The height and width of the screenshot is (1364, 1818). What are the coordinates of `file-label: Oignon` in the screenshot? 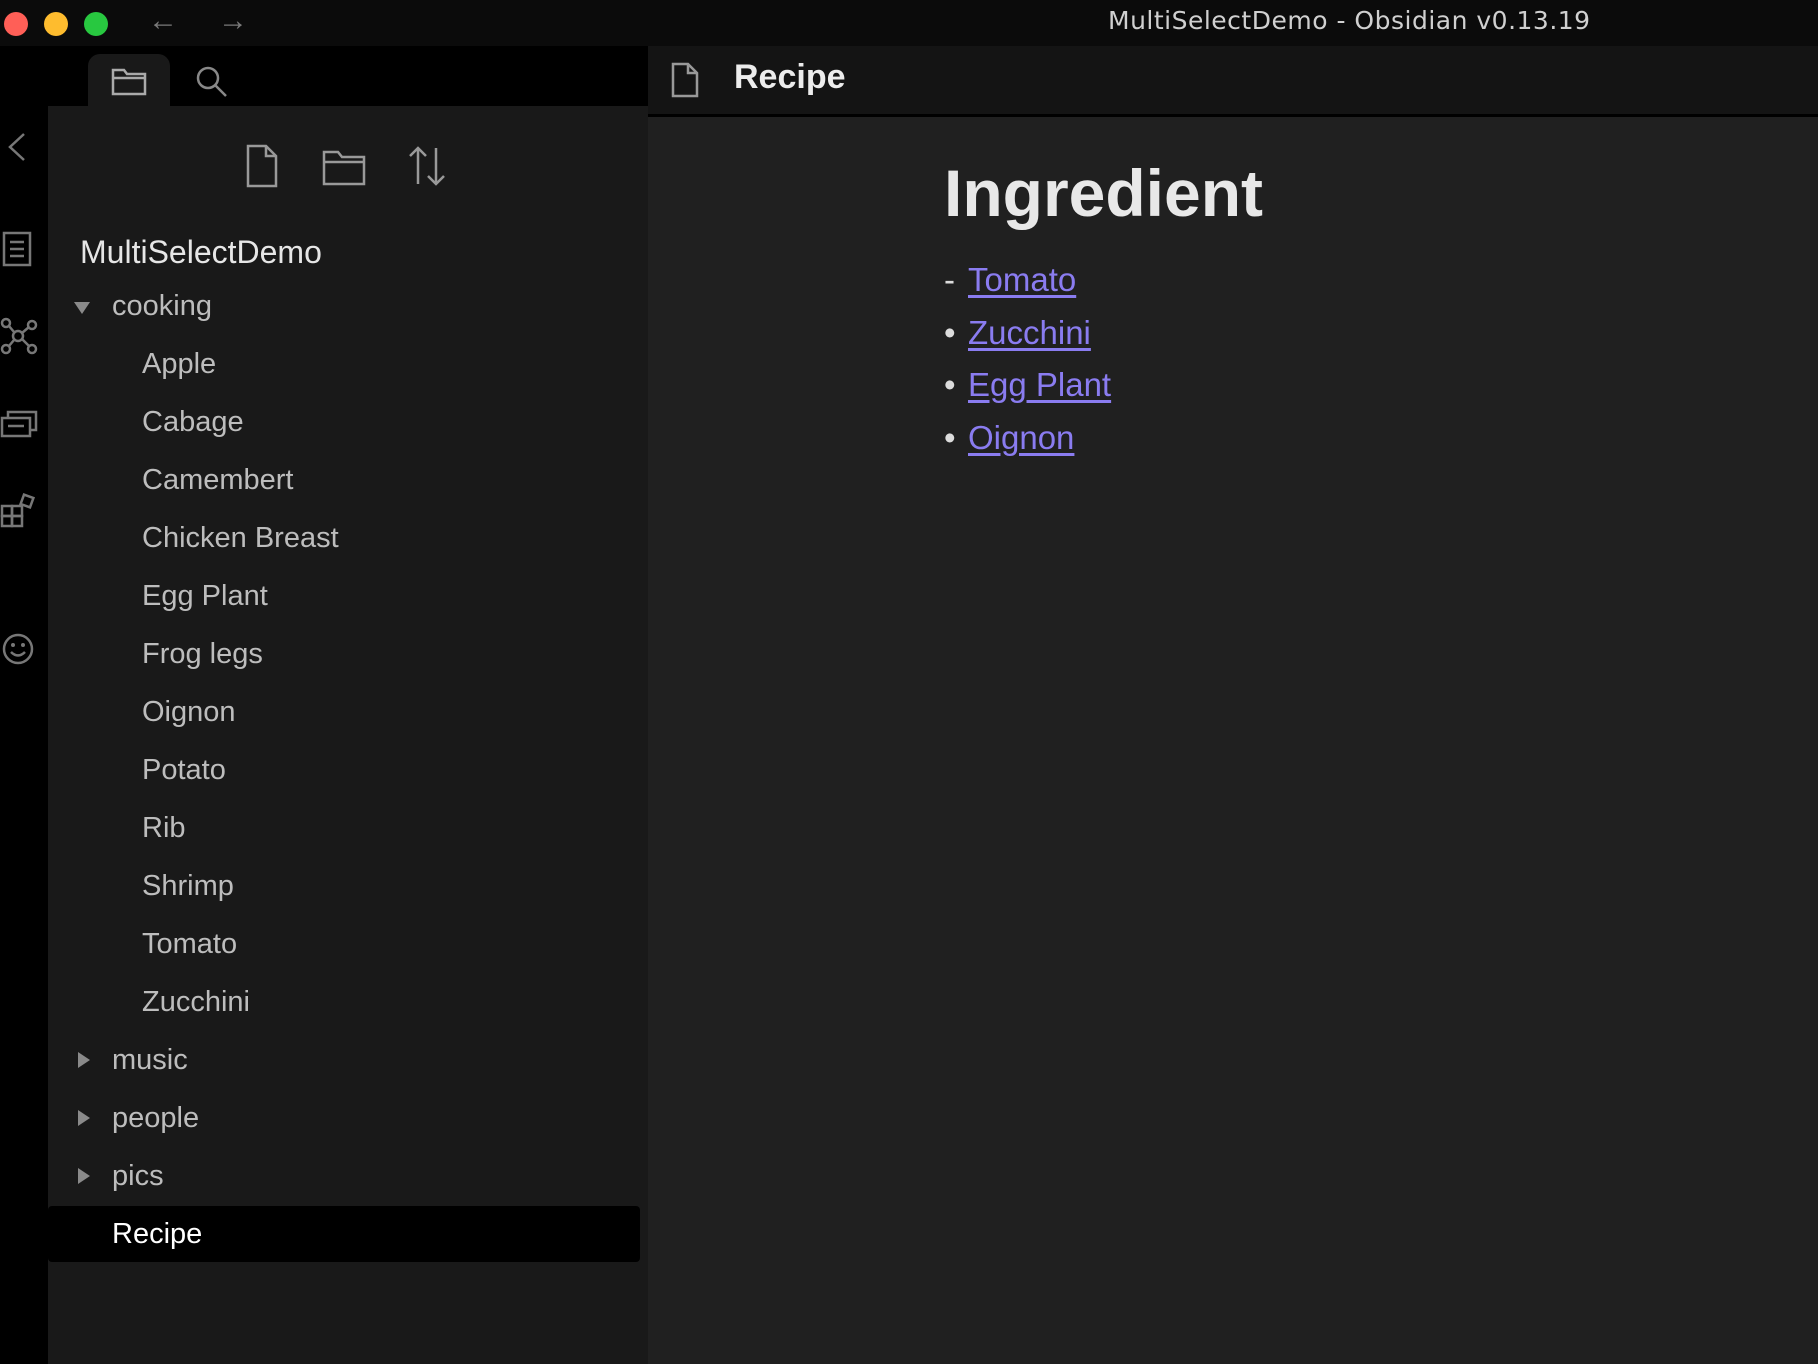 It's located at (189, 712).